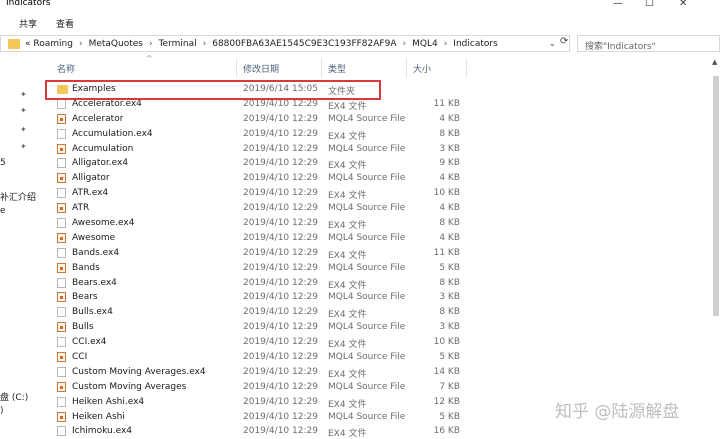  I want to click on file-row: ATR.ex4 2019/4/10 12:29 EX4 文件 10 KB, so click(376, 193).